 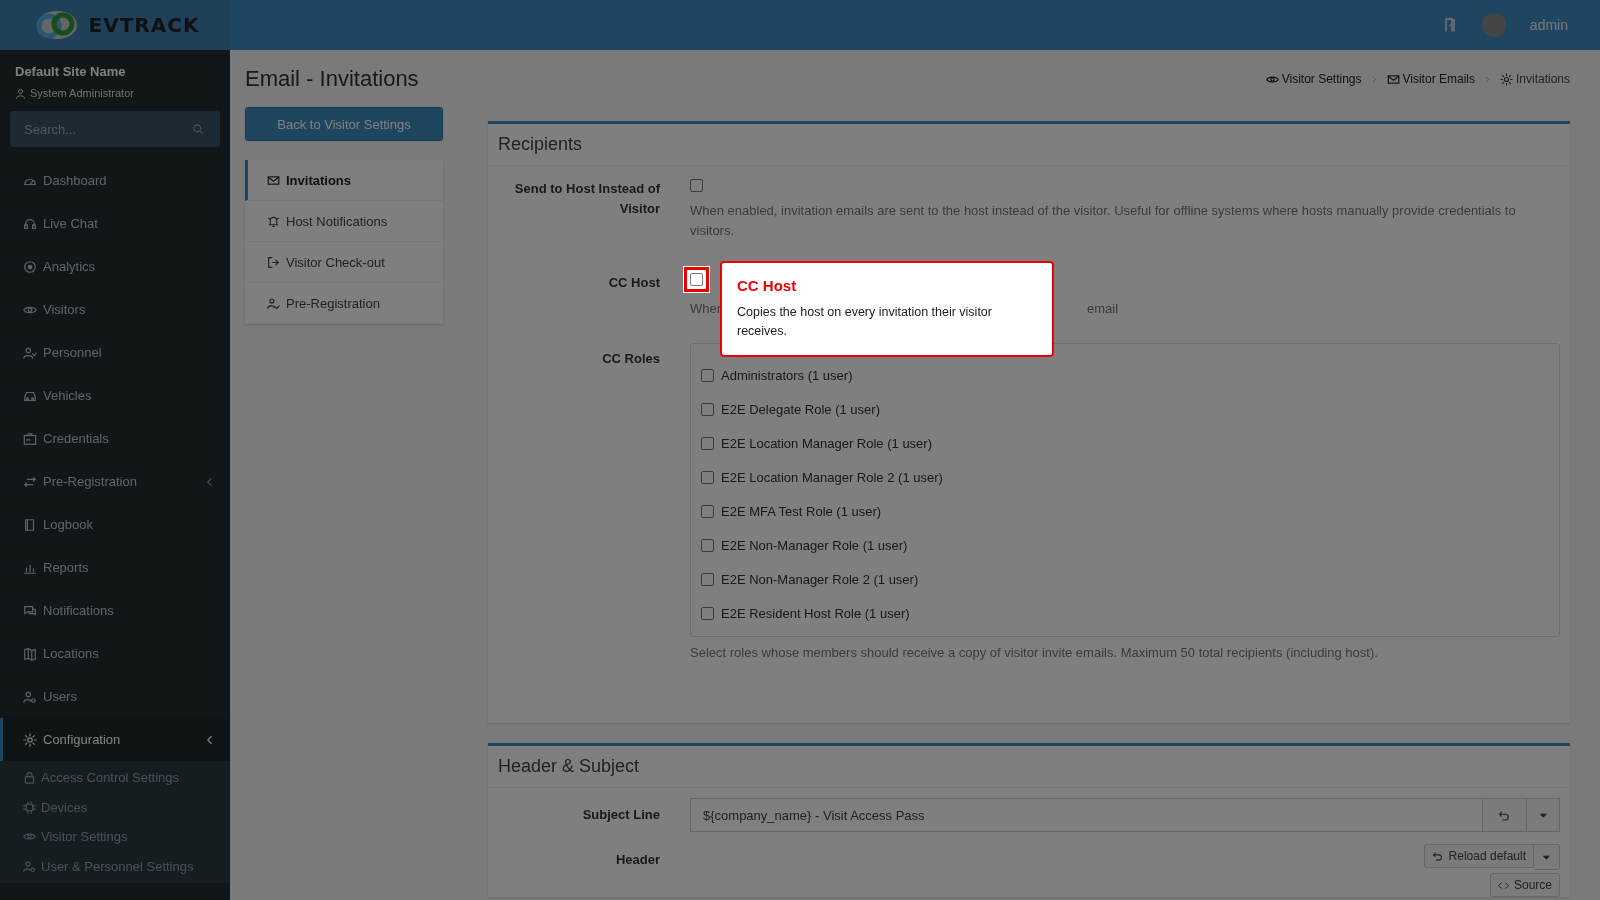 What do you see at coordinates (273, 303) in the screenshot?
I see `person-check-icon` at bounding box center [273, 303].